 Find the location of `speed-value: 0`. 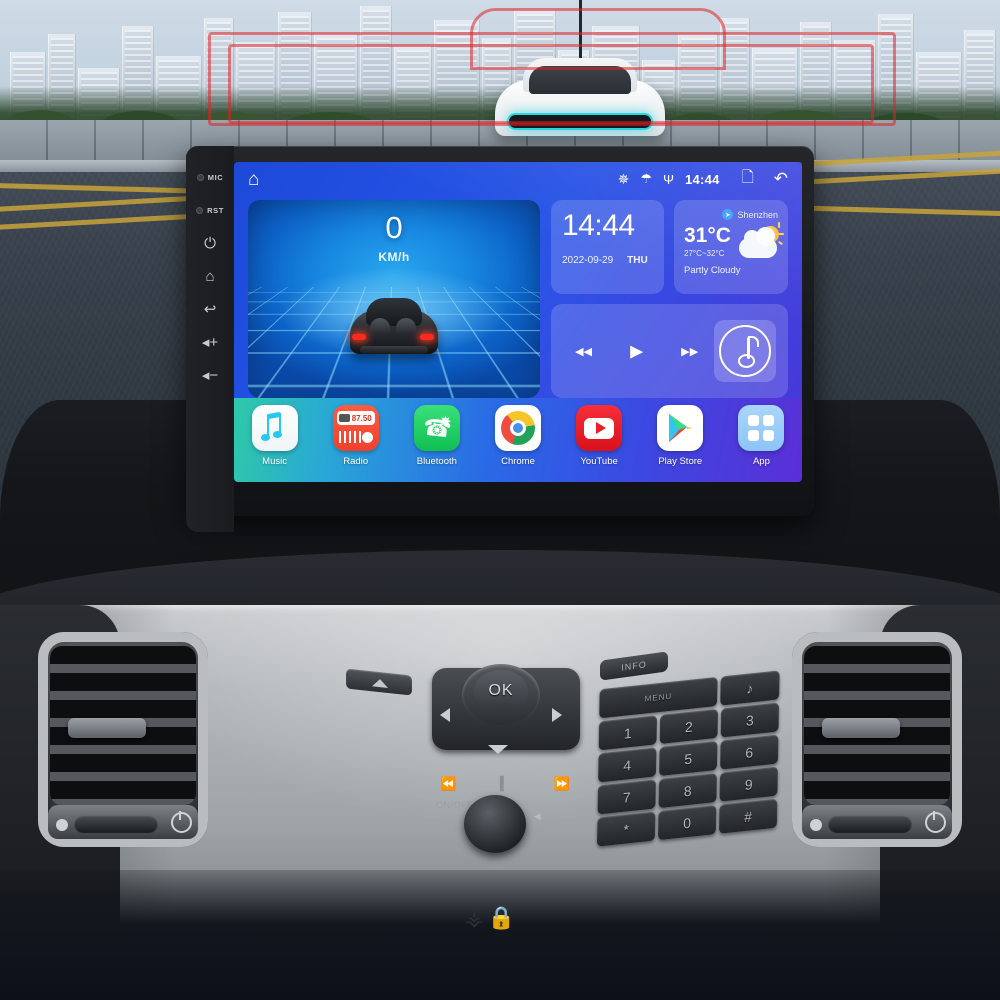

speed-value: 0 is located at coordinates (394, 227).